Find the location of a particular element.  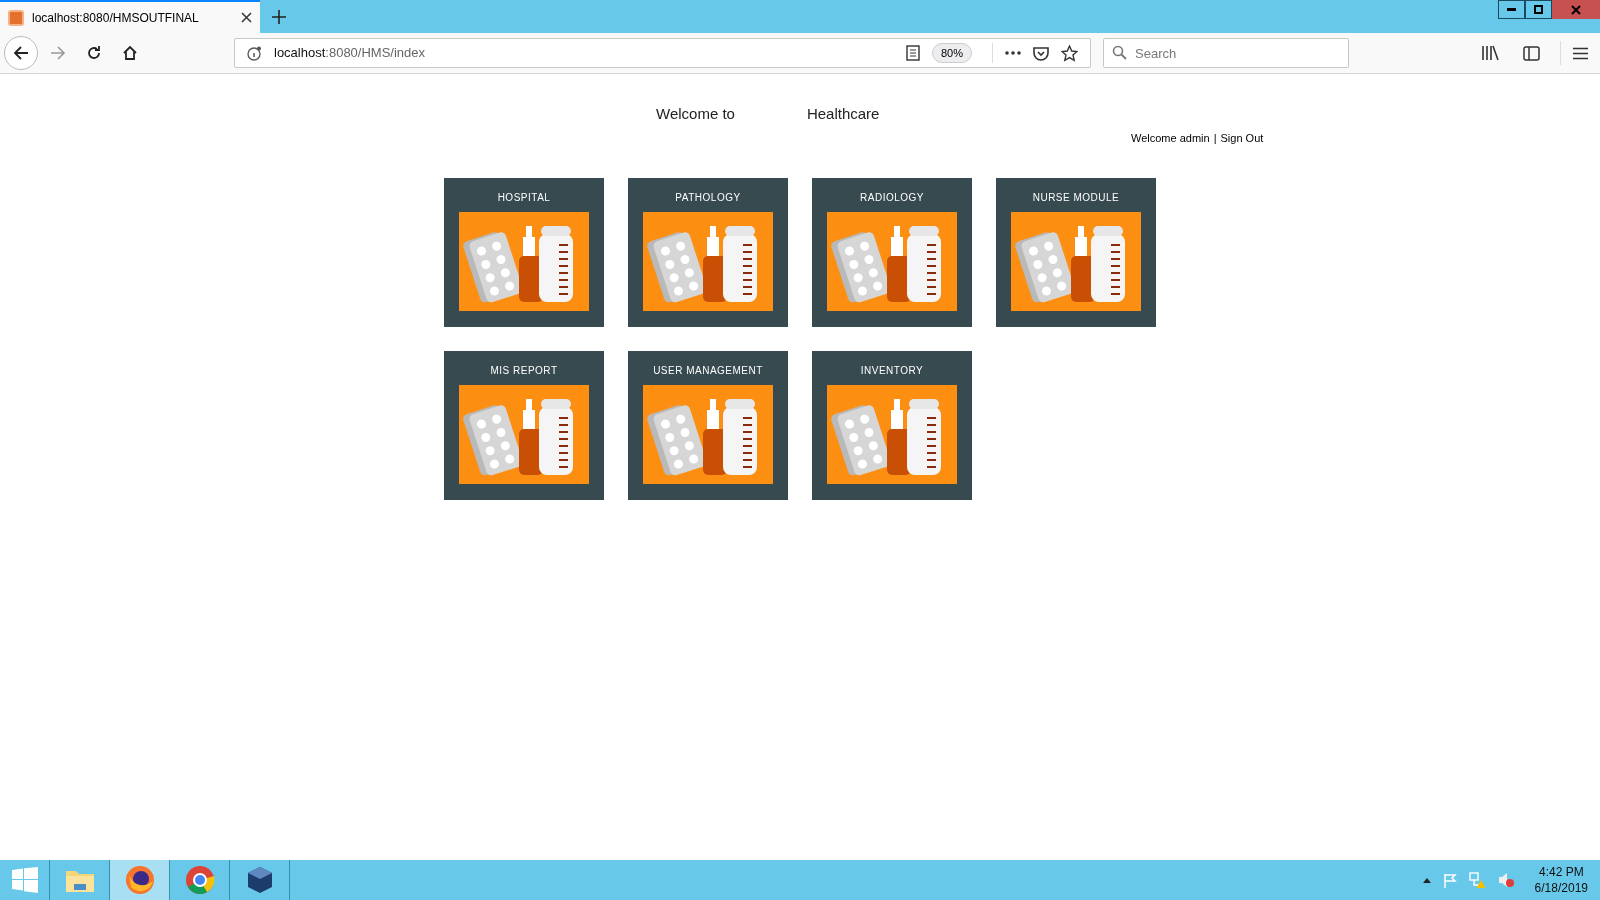

module-tile: INVENTORY is located at coordinates (892, 425).